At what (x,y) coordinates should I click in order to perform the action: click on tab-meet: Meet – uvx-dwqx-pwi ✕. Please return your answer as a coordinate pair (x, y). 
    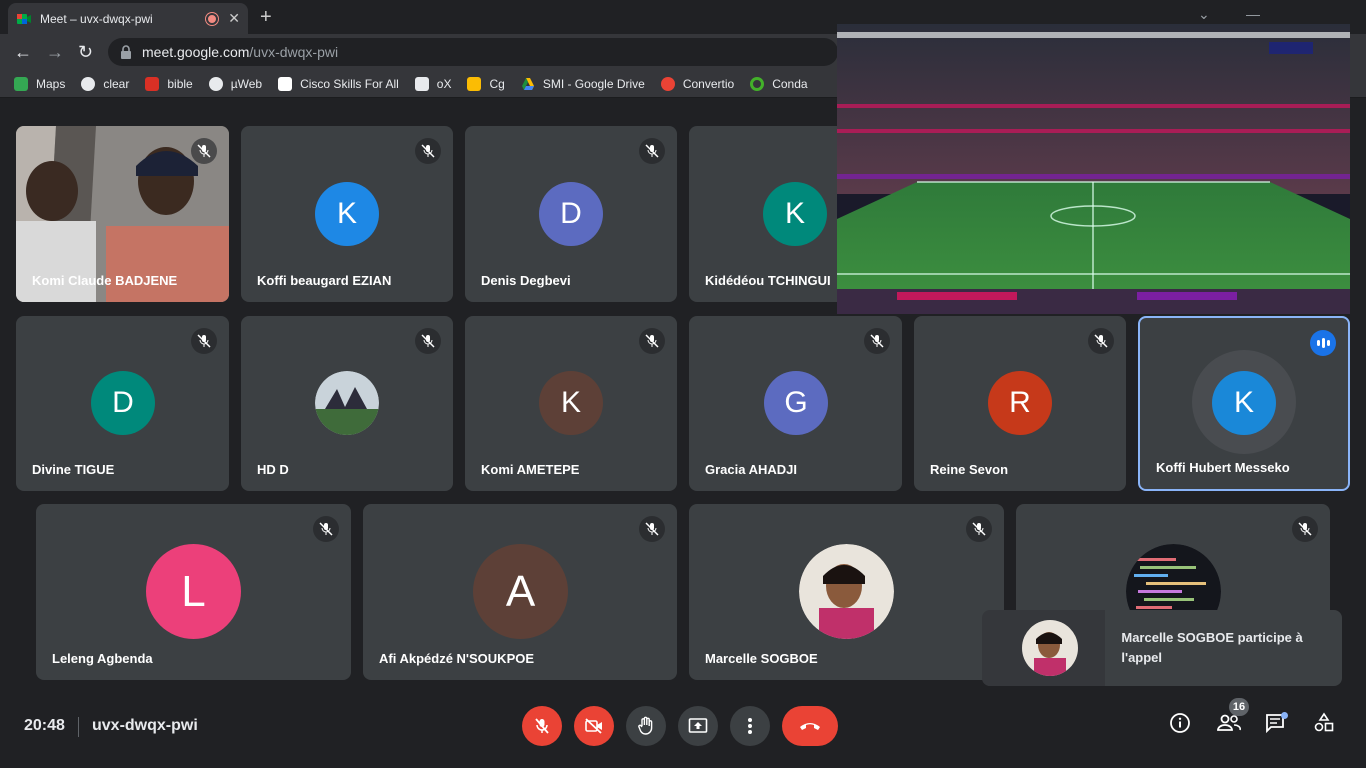
    Looking at the image, I should click on (128, 18).